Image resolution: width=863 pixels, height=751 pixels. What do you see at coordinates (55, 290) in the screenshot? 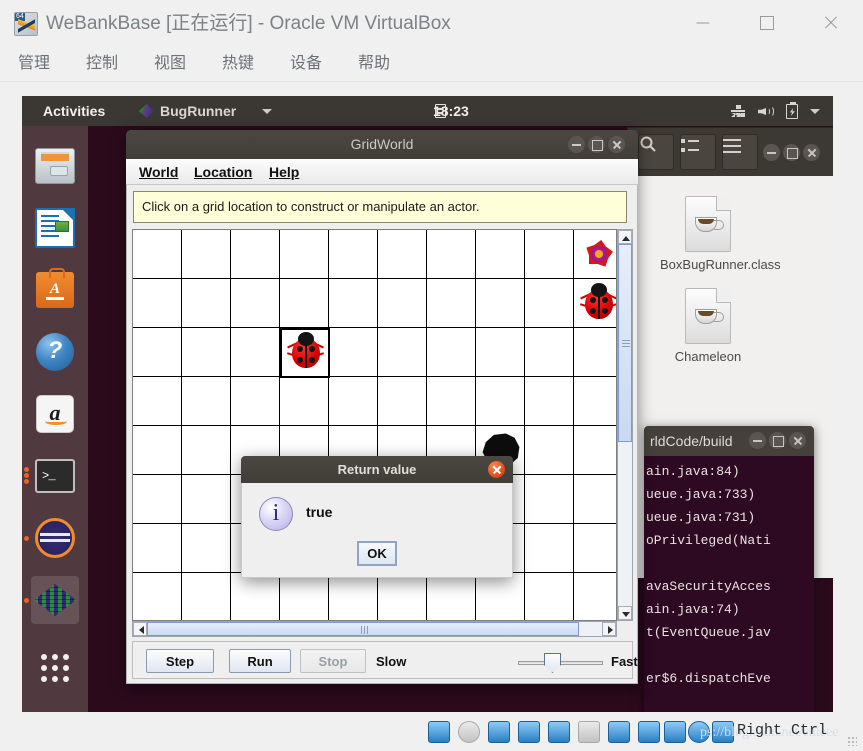
I see `dock-item-software-center: A` at bounding box center [55, 290].